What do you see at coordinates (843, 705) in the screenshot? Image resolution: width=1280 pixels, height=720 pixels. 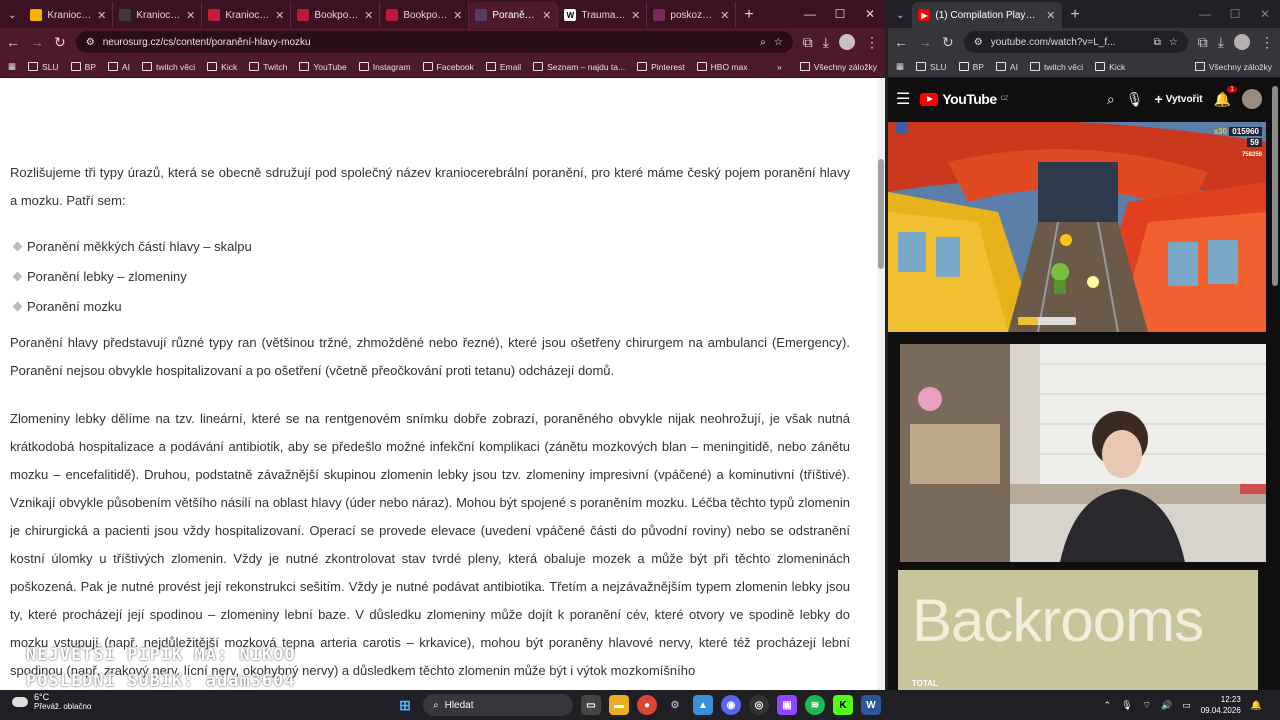 I see `kick-icon: K` at bounding box center [843, 705].